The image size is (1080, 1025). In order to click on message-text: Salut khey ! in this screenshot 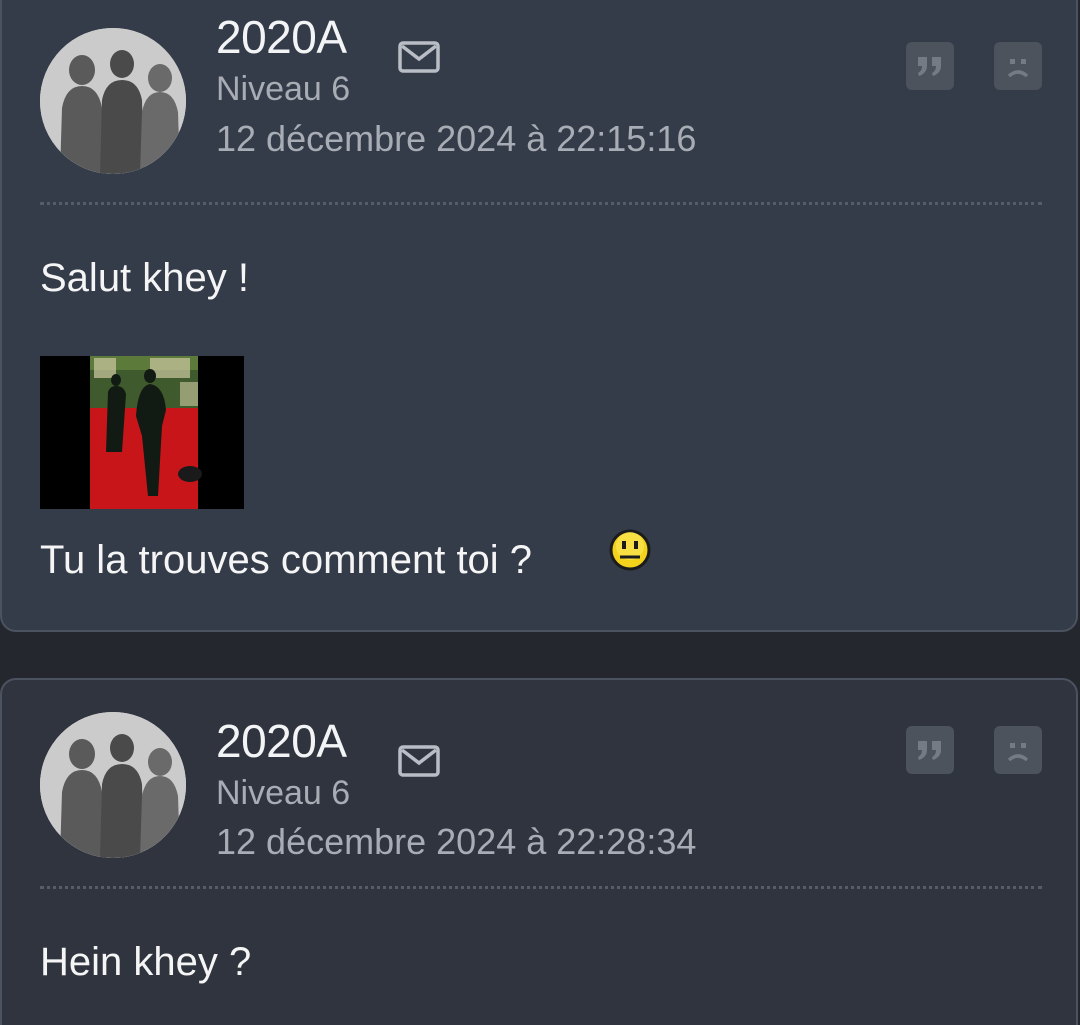, I will do `click(145, 278)`.